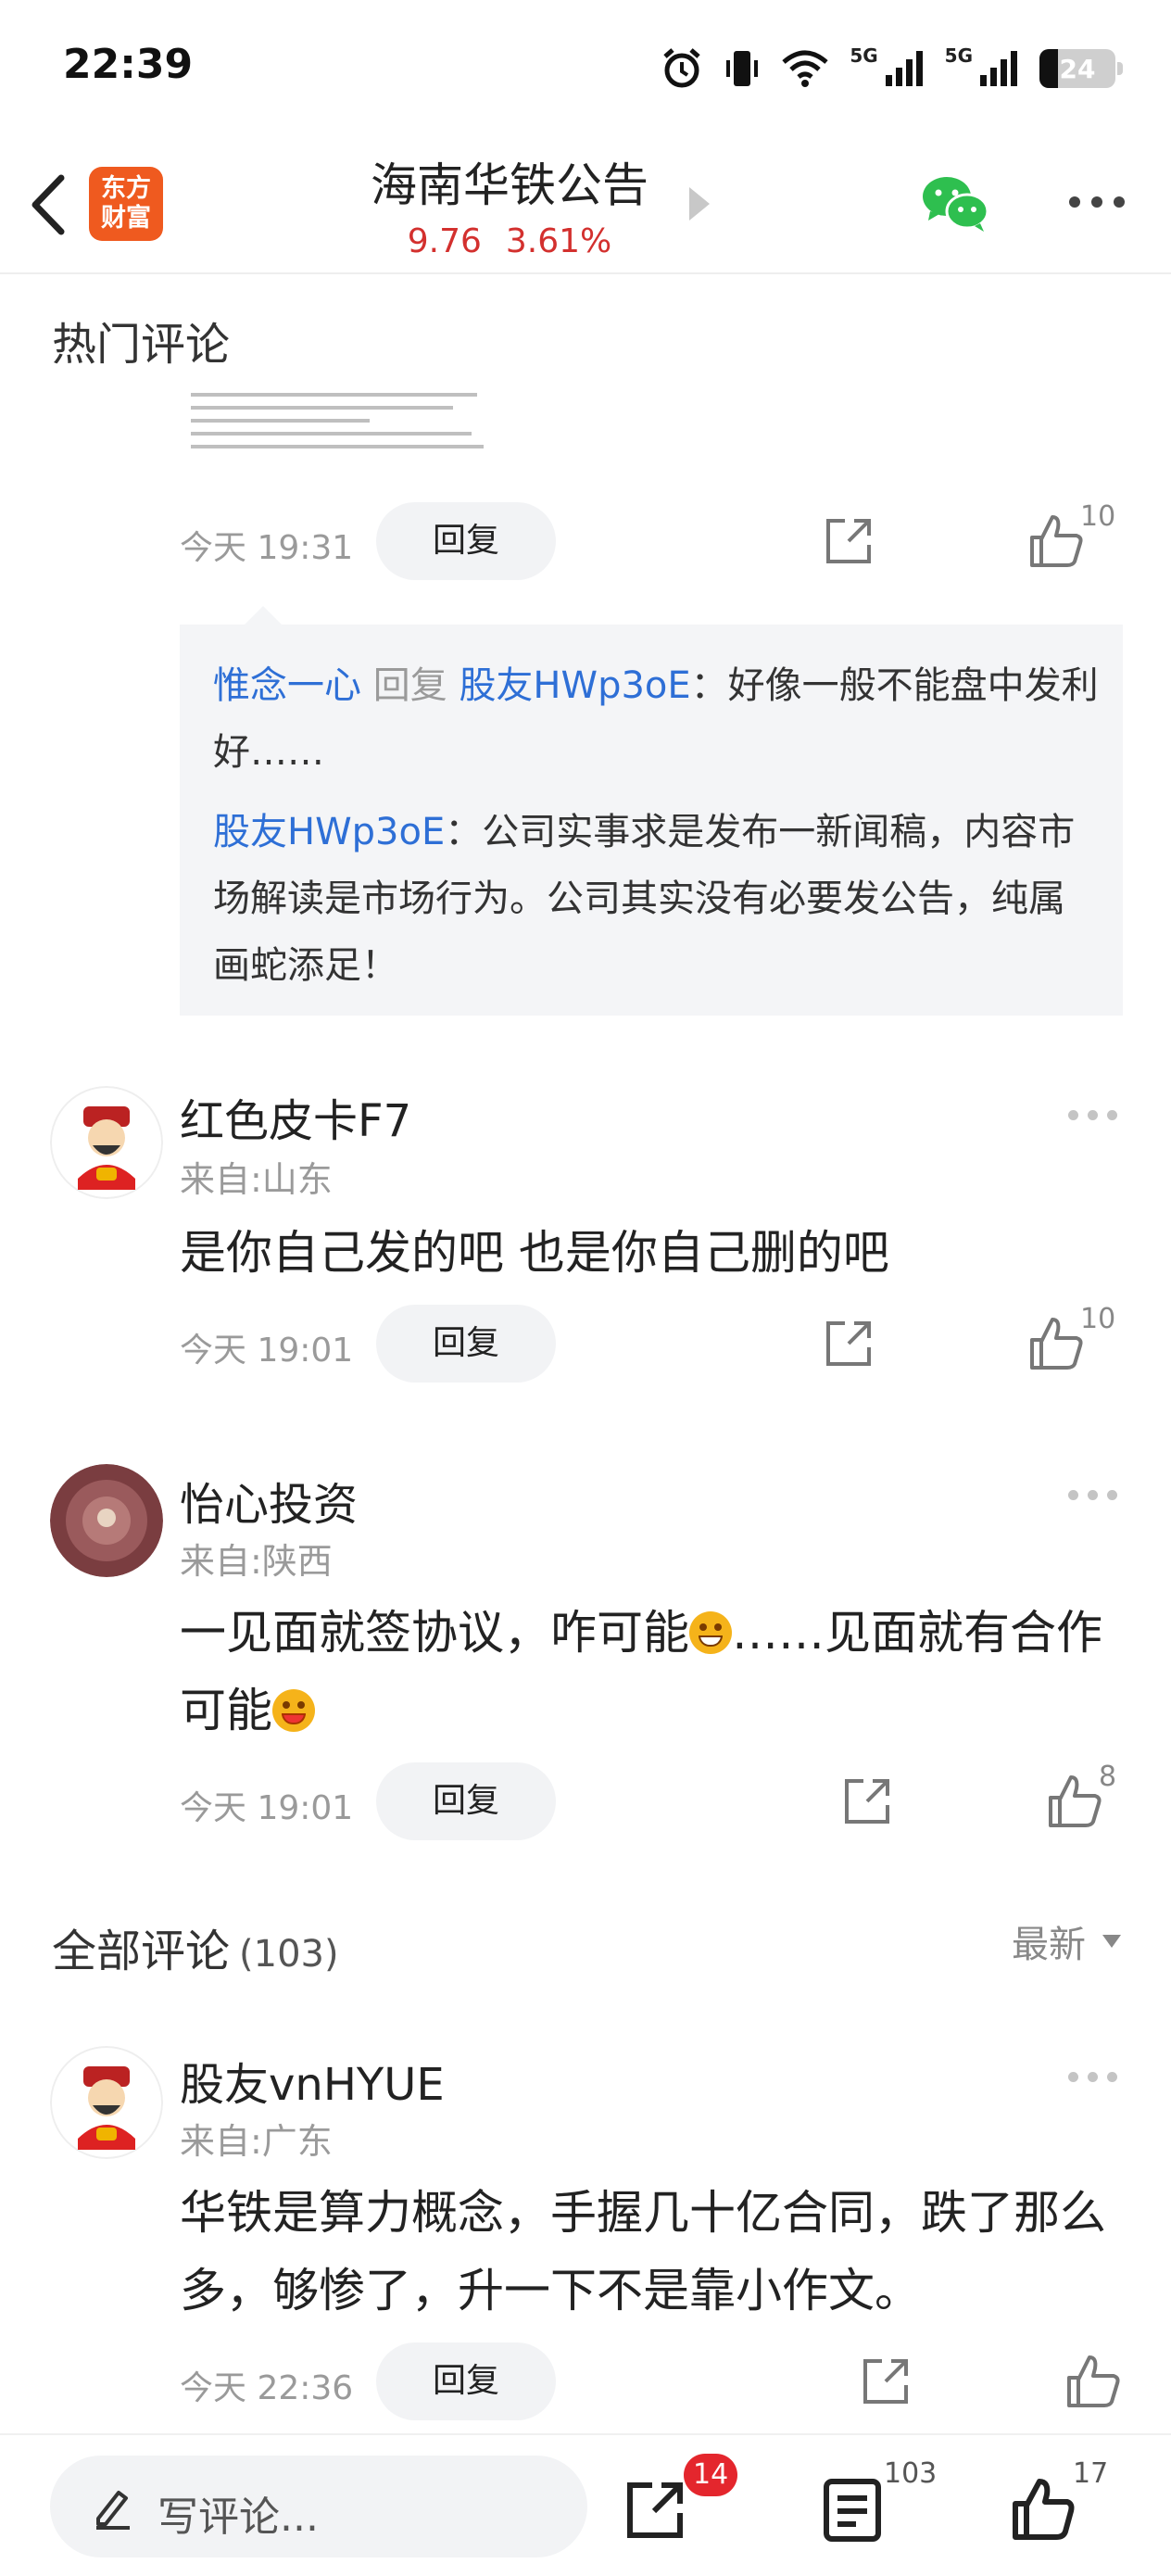  What do you see at coordinates (445, 241) in the screenshot?
I see `stock-price: 9.76` at bounding box center [445, 241].